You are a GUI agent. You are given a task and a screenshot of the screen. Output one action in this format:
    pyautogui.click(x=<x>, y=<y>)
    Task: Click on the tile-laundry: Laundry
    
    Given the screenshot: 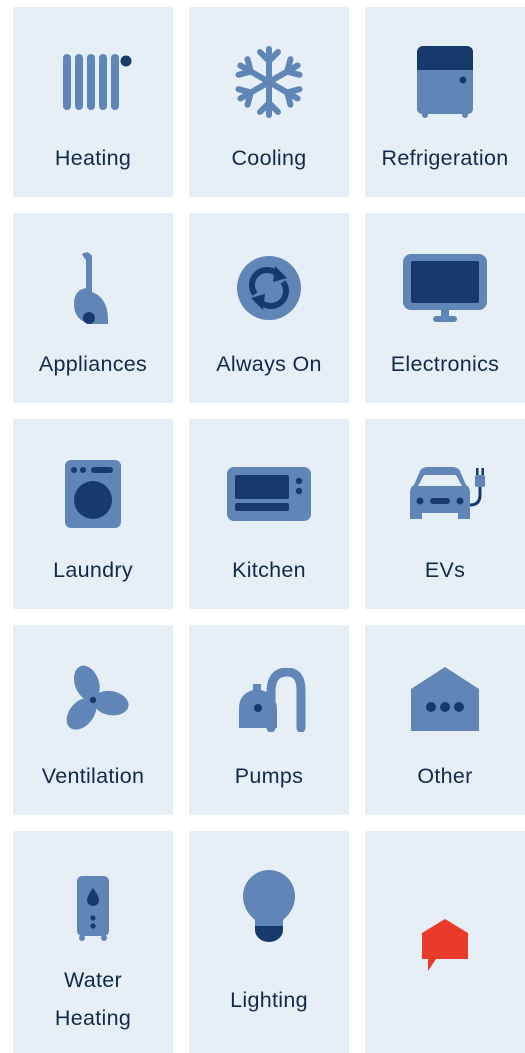 What is the action you would take?
    pyautogui.click(x=93, y=514)
    